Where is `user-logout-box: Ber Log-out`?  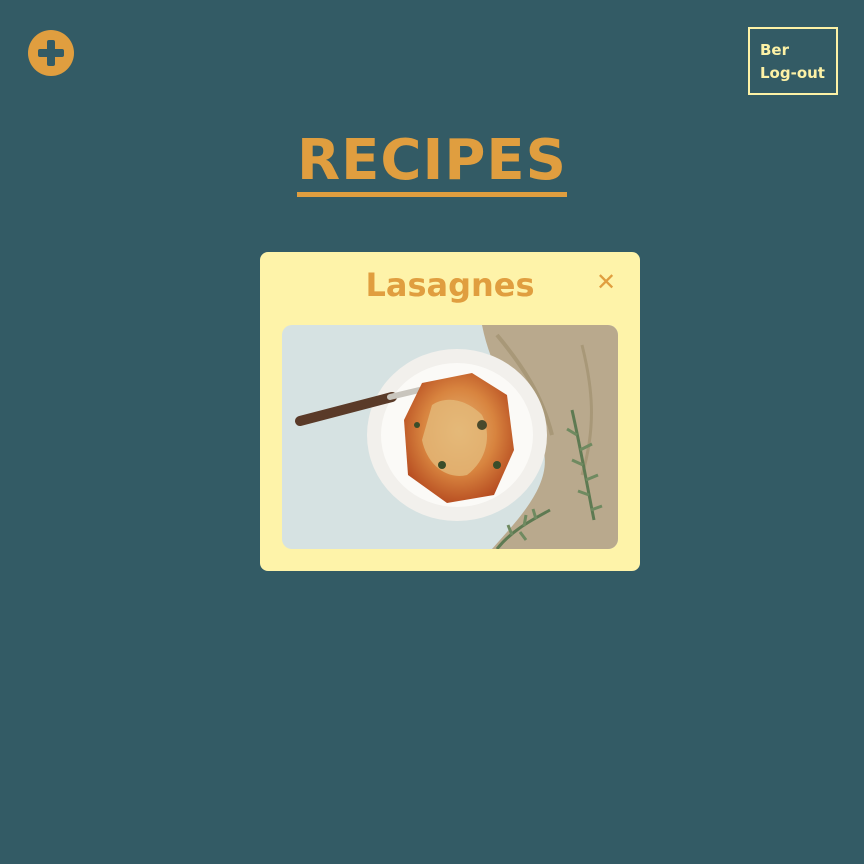
user-logout-box: Ber Log-out is located at coordinates (793, 61).